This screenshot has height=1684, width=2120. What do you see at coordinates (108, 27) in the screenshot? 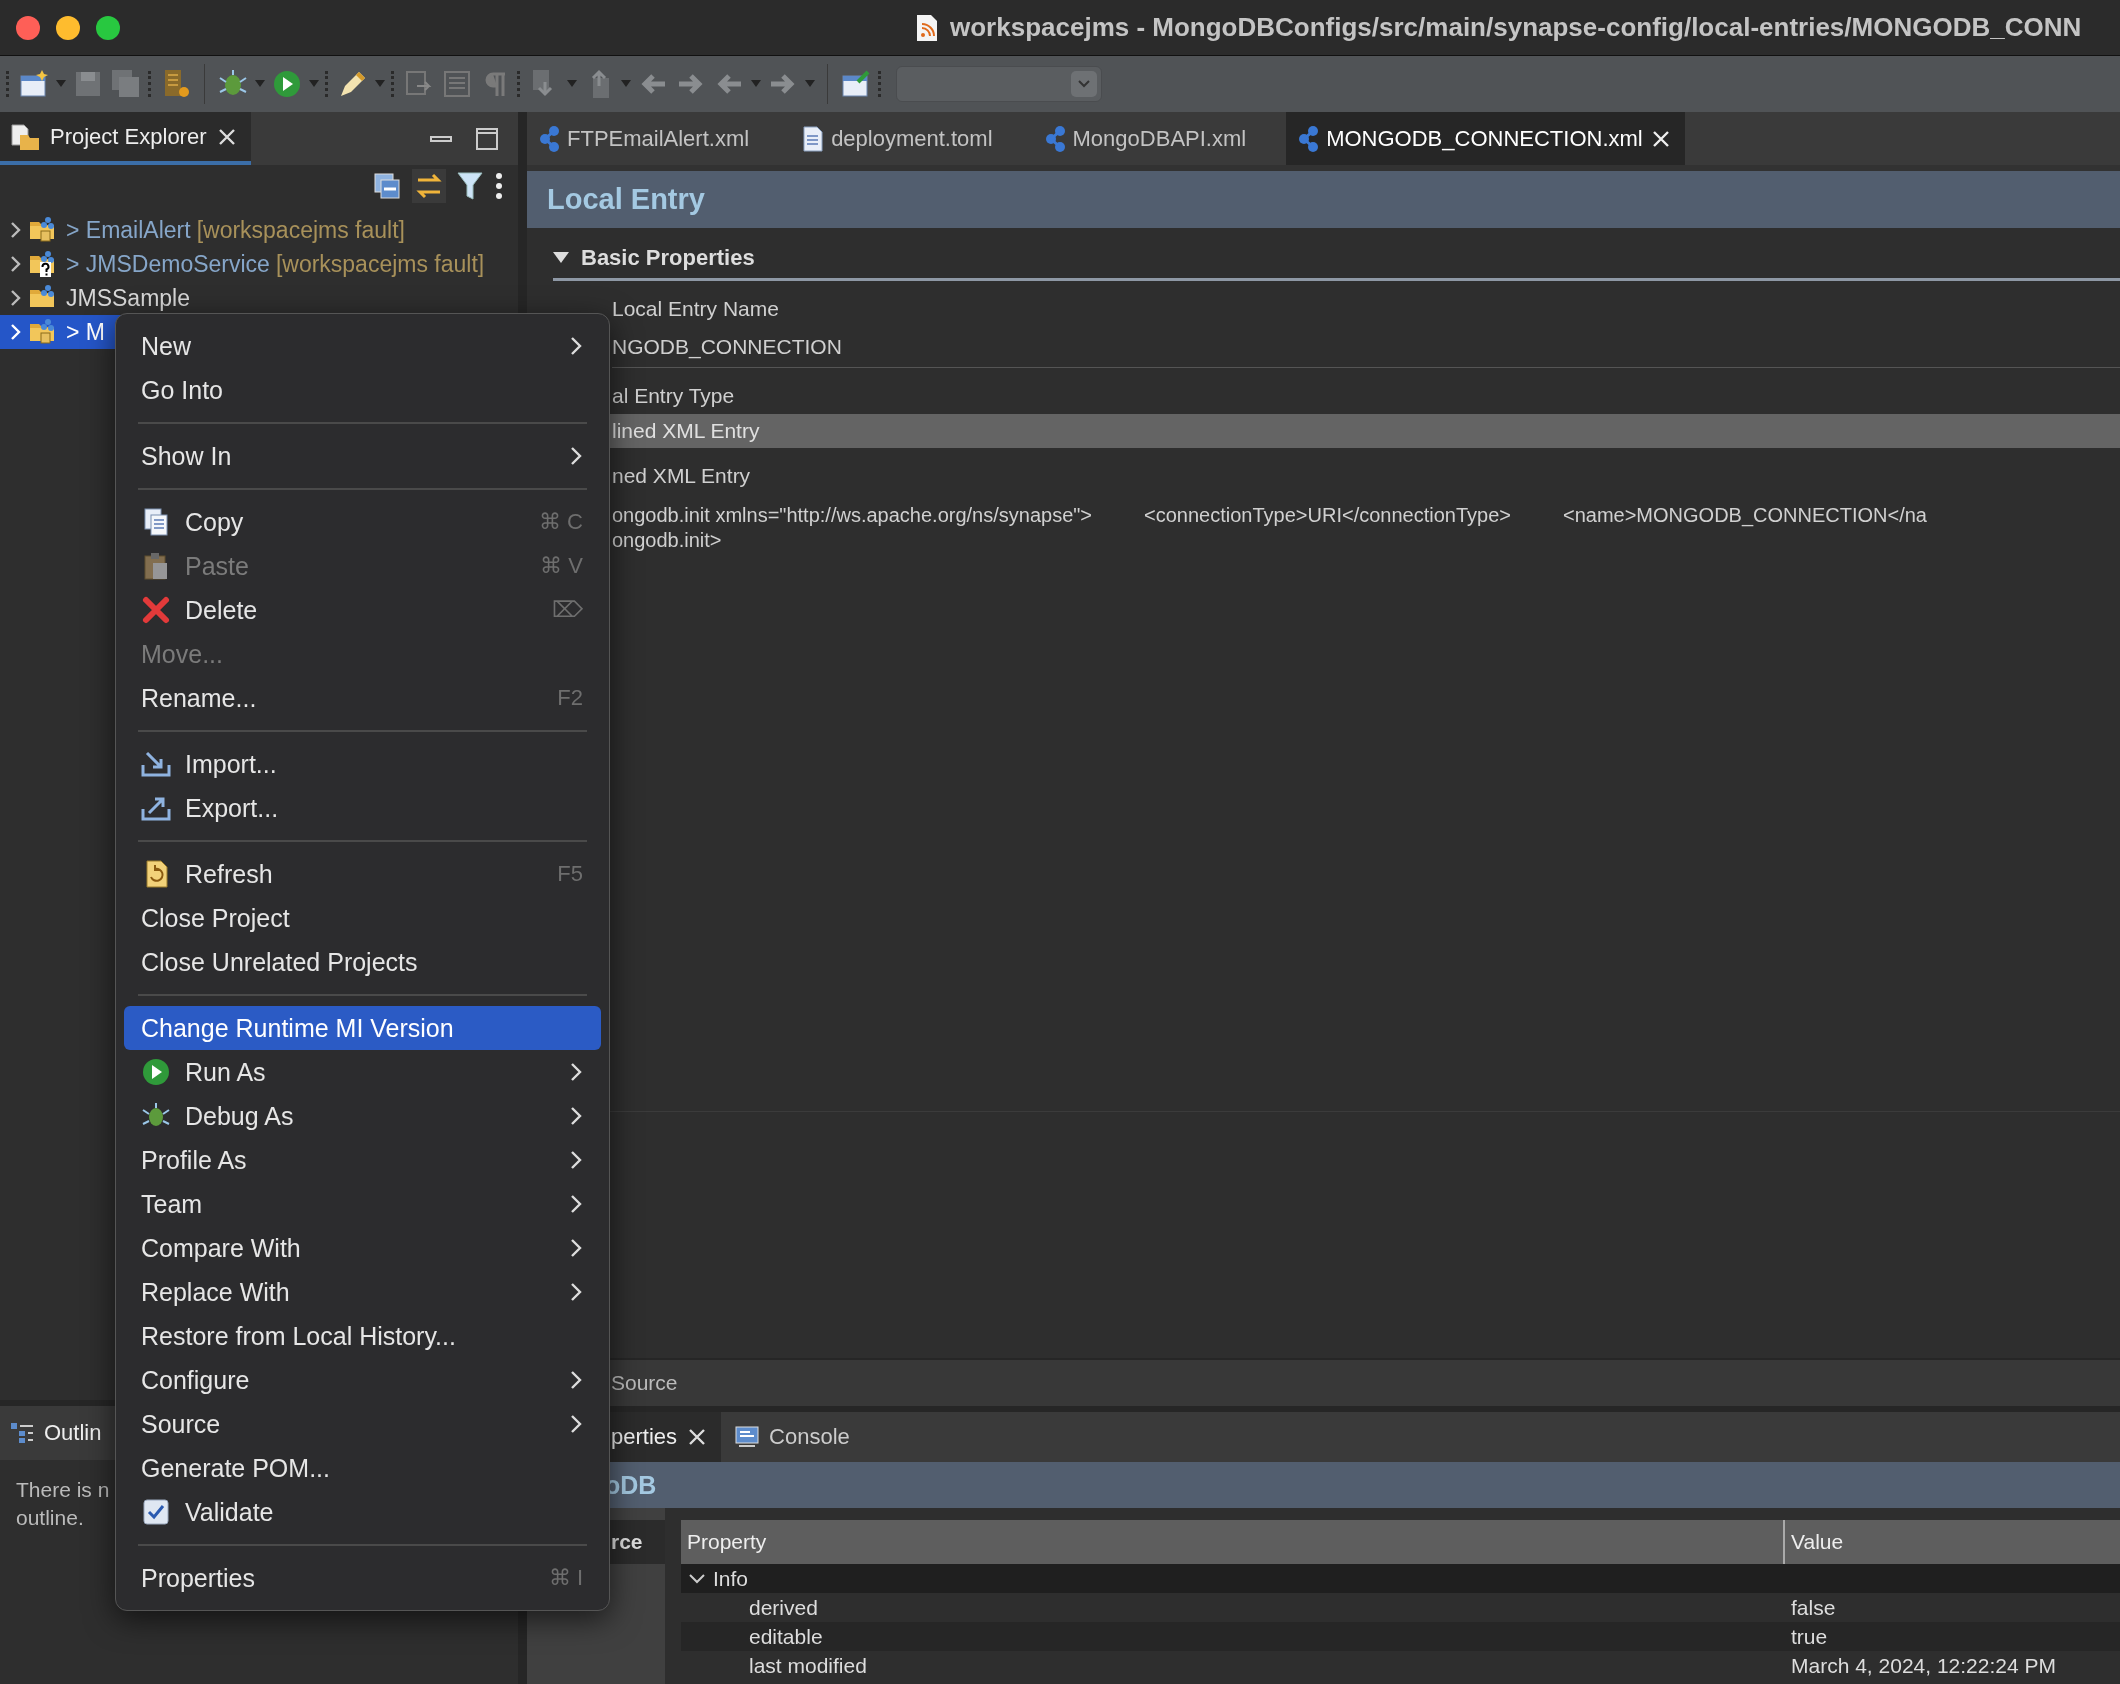
I see `zoom-window-button` at bounding box center [108, 27].